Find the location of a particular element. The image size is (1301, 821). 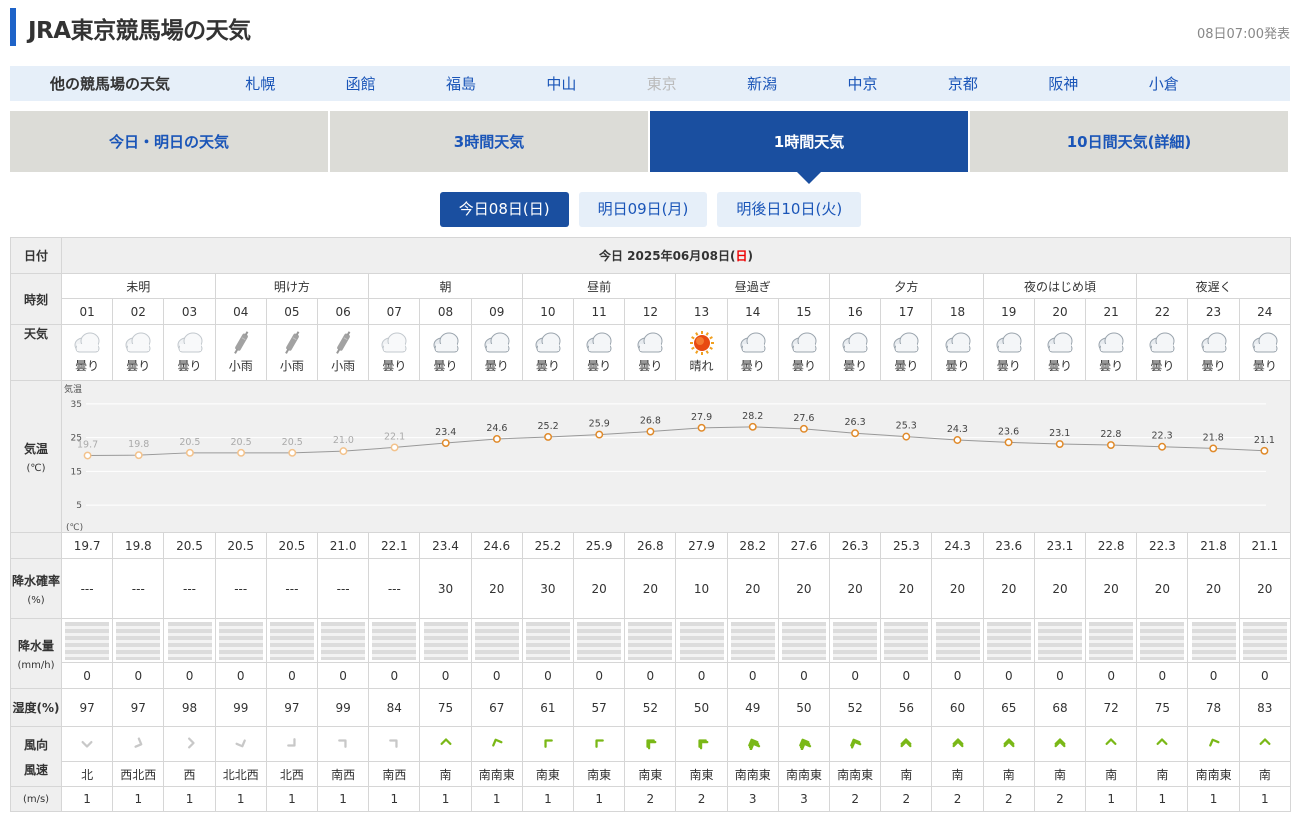

tab-4: 10日間天気(詳細) is located at coordinates (1129, 141).